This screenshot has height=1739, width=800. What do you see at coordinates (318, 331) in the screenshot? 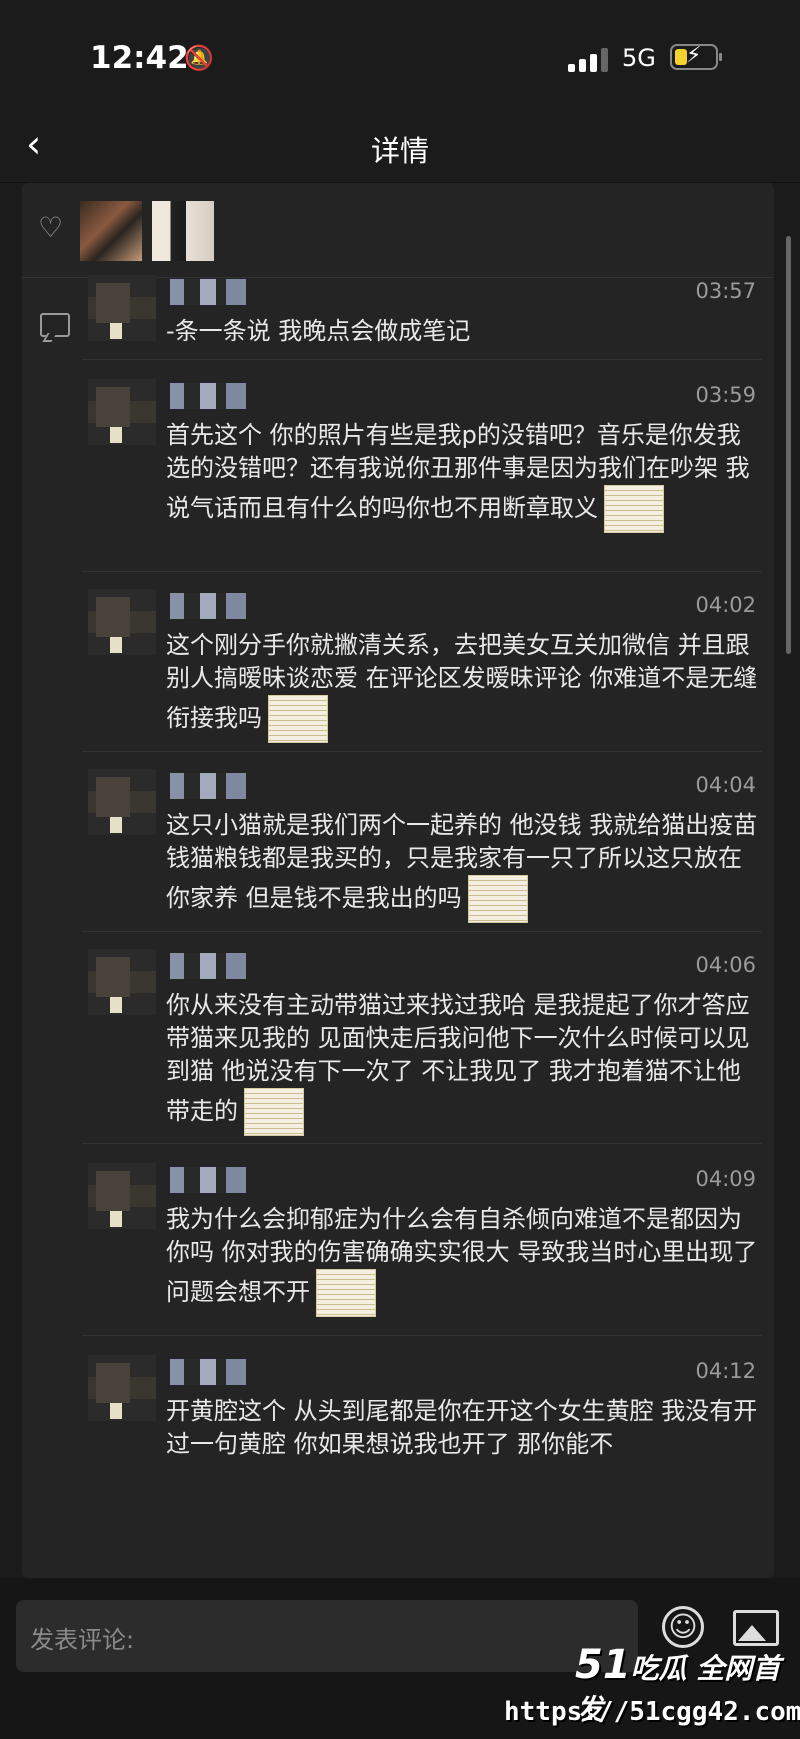
I see `comment-text: -条一条说 我晚点会做成笔记` at bounding box center [318, 331].